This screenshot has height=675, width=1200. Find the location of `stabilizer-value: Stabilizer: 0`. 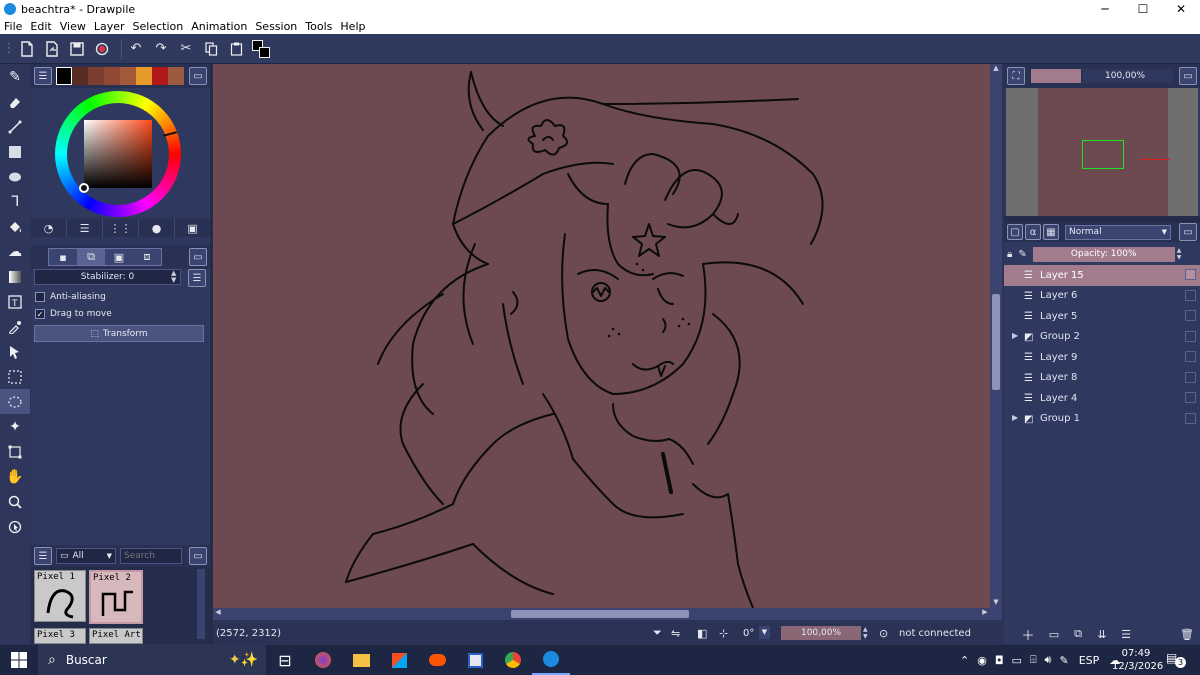

stabilizer-value: Stabilizer: 0 is located at coordinates (107, 277).